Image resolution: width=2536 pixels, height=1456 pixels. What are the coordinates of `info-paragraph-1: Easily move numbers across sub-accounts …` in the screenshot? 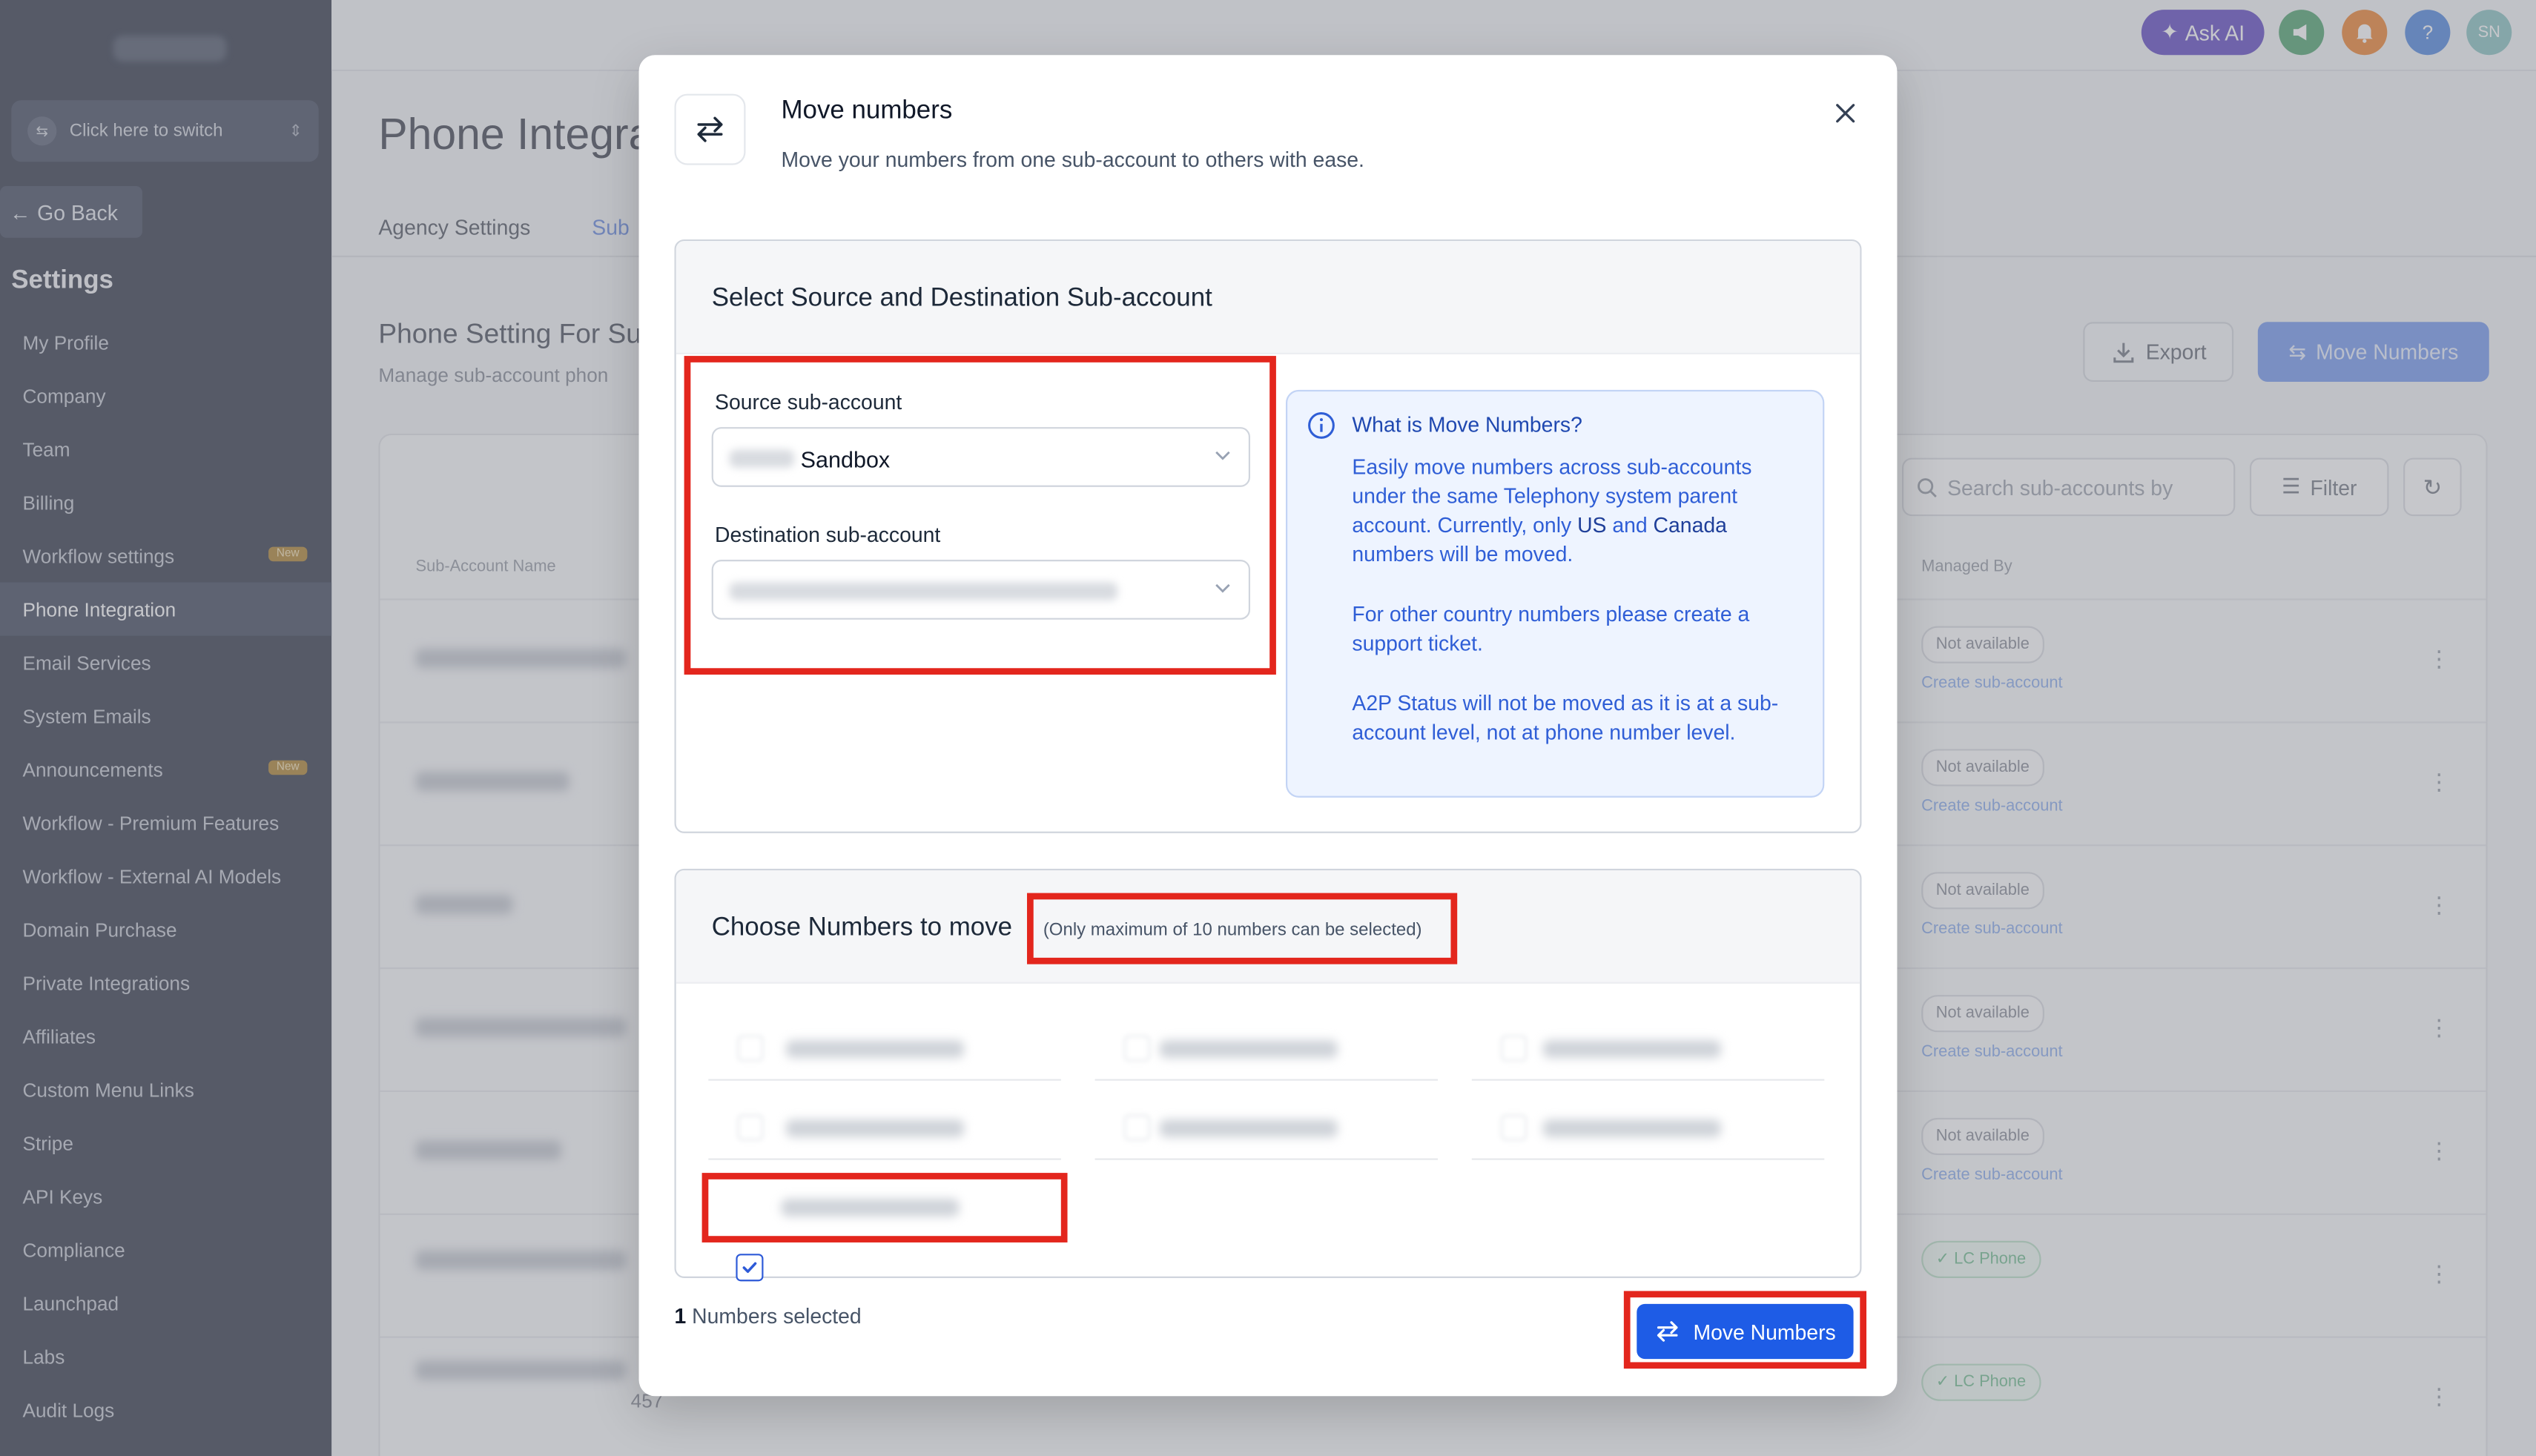 It's located at (1579, 511).